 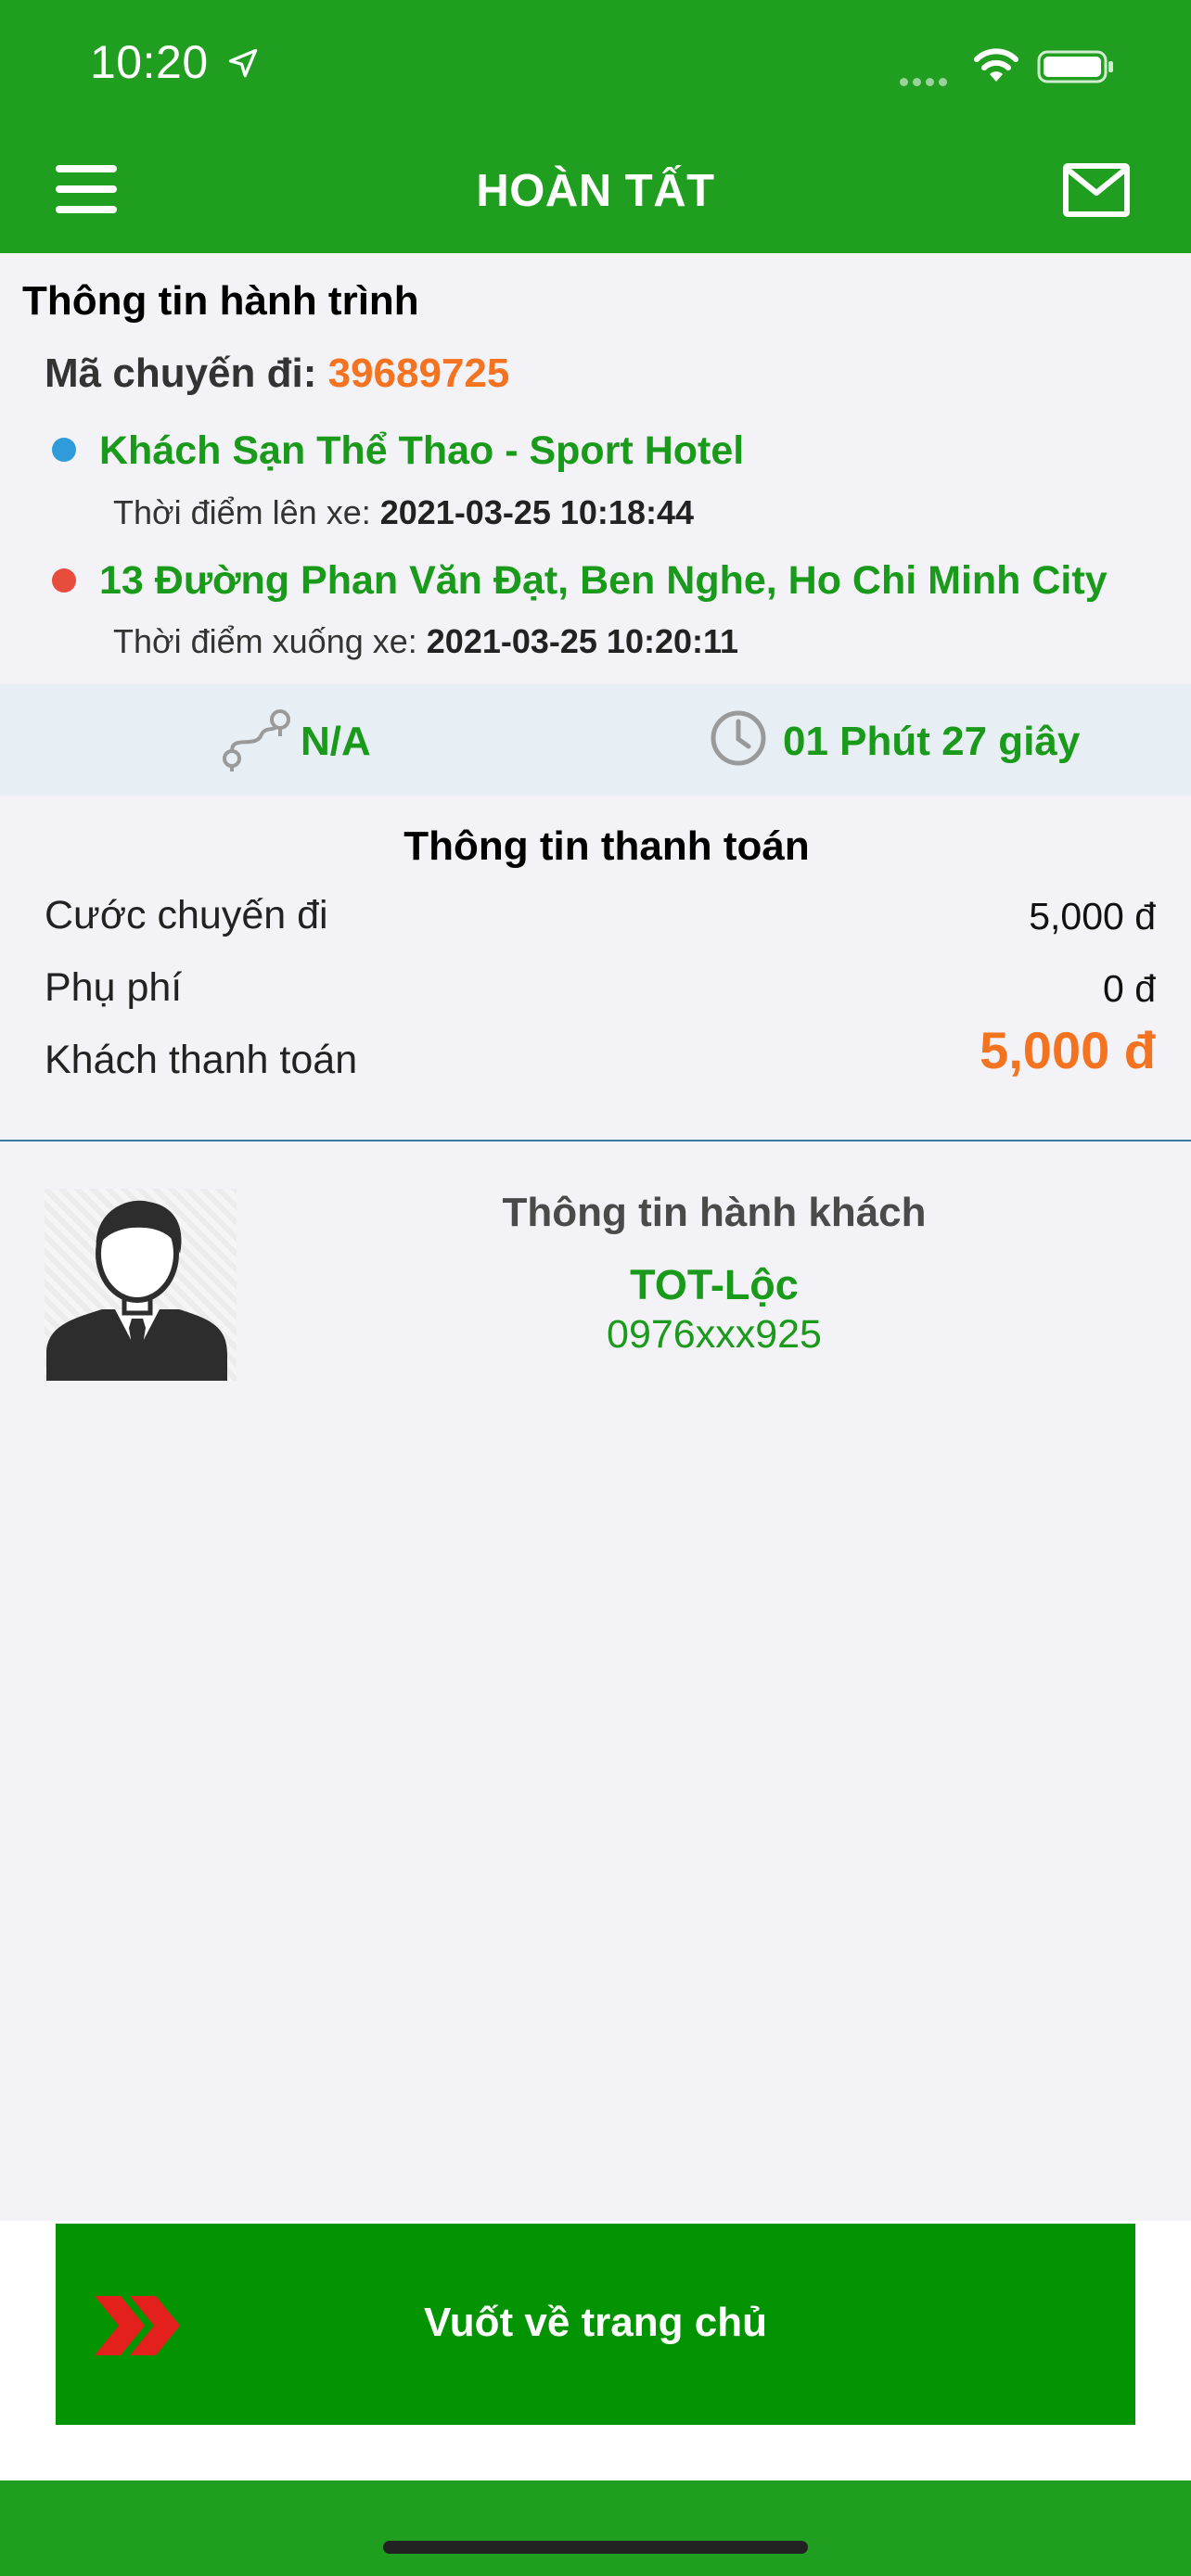 I want to click on surcharge-label: Phụ phí, so click(x=114, y=988).